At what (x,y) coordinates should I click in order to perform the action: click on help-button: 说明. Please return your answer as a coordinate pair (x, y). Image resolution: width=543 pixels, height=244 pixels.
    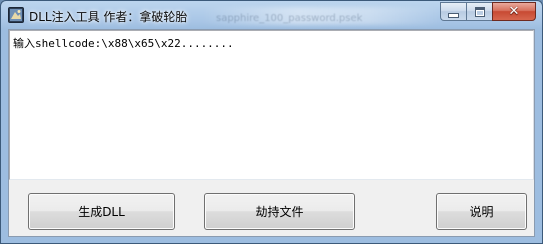
    Looking at the image, I should click on (481, 211).